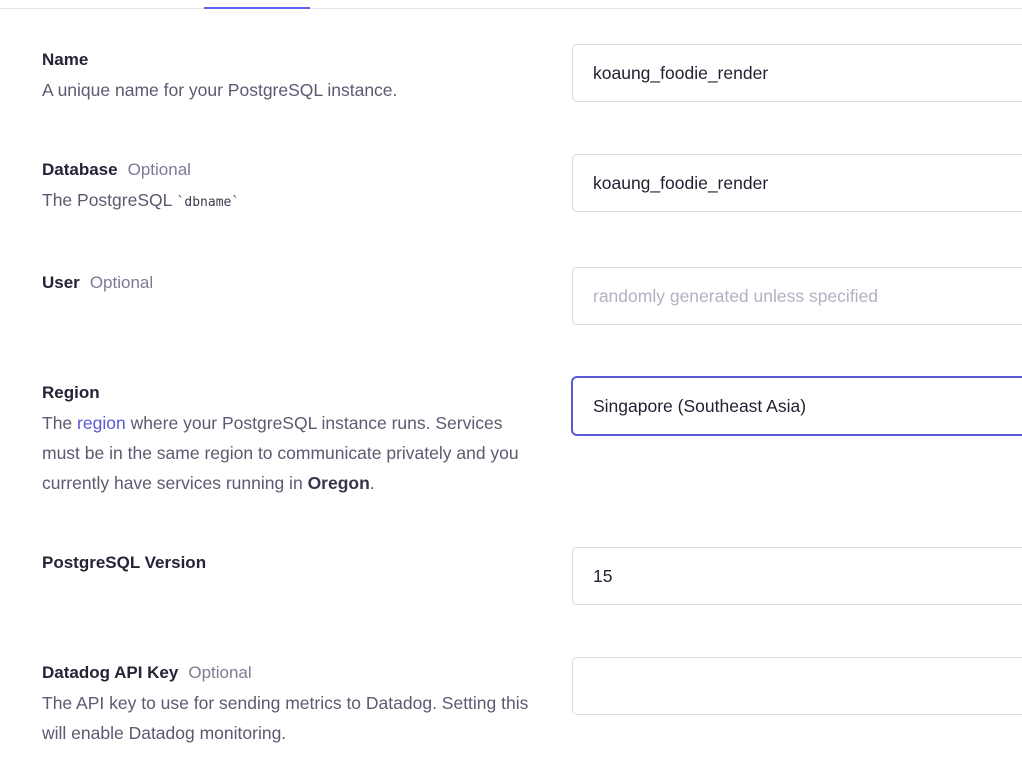 The width and height of the screenshot is (1022, 757). I want to click on database-description: The PostgreSQL `dbname`, so click(292, 201).